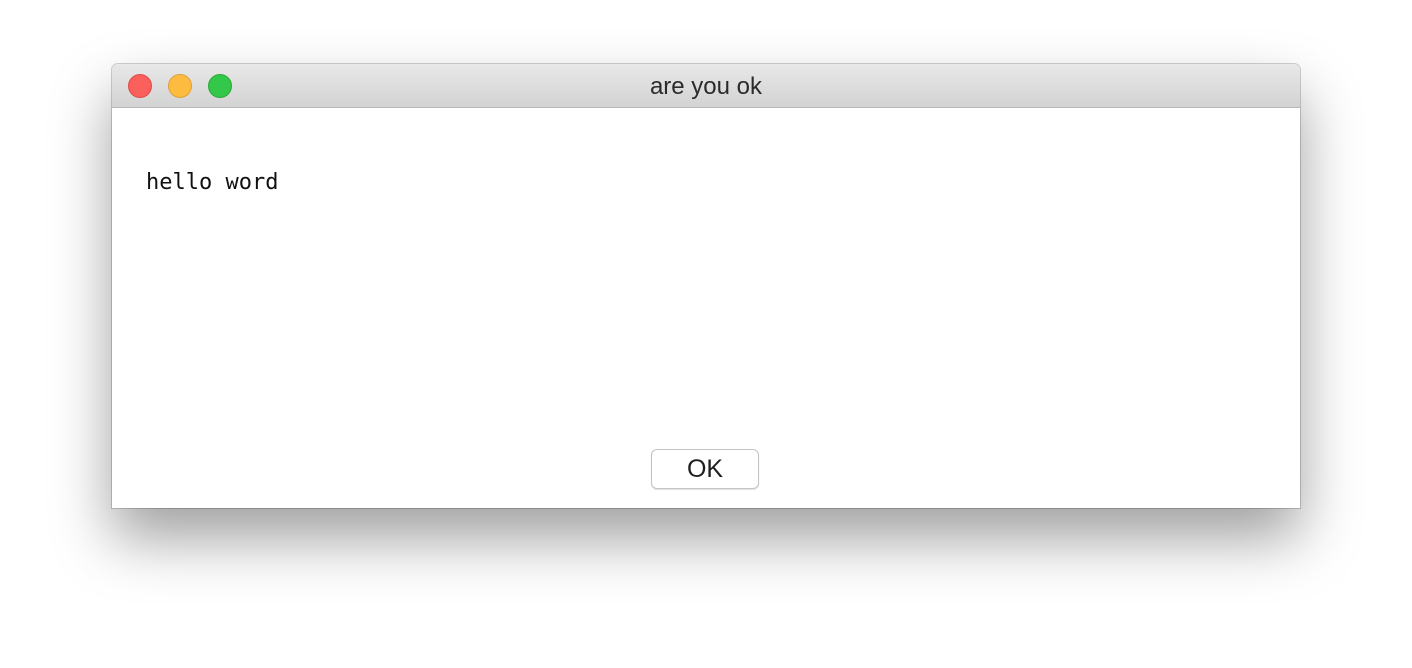 The height and width of the screenshot is (668, 1412). I want to click on title-bar: are you ok, so click(706, 86).